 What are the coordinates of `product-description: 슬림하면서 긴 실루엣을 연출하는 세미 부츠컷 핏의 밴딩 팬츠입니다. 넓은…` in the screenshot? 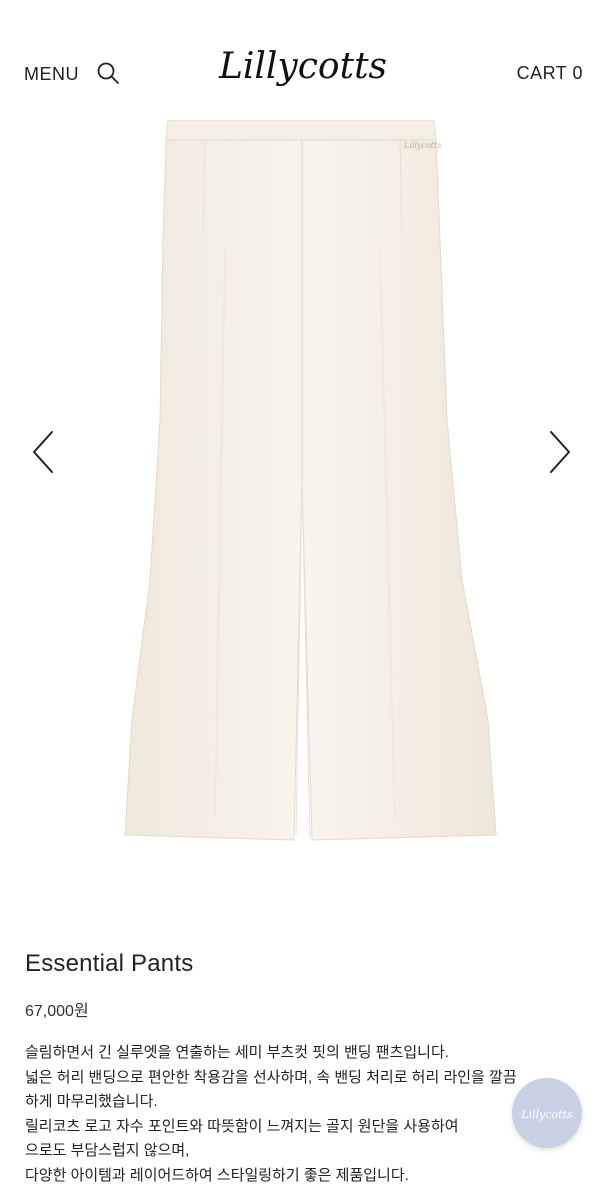 It's located at (305, 1114).